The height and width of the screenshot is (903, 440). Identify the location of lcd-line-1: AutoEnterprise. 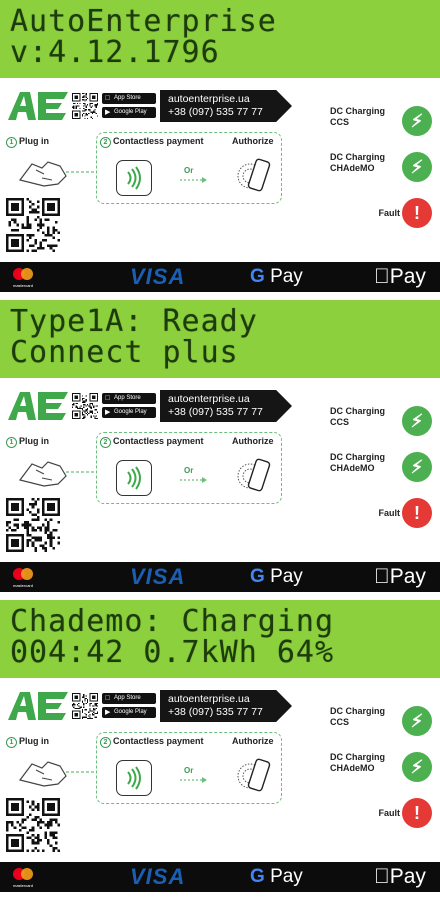
(143, 21).